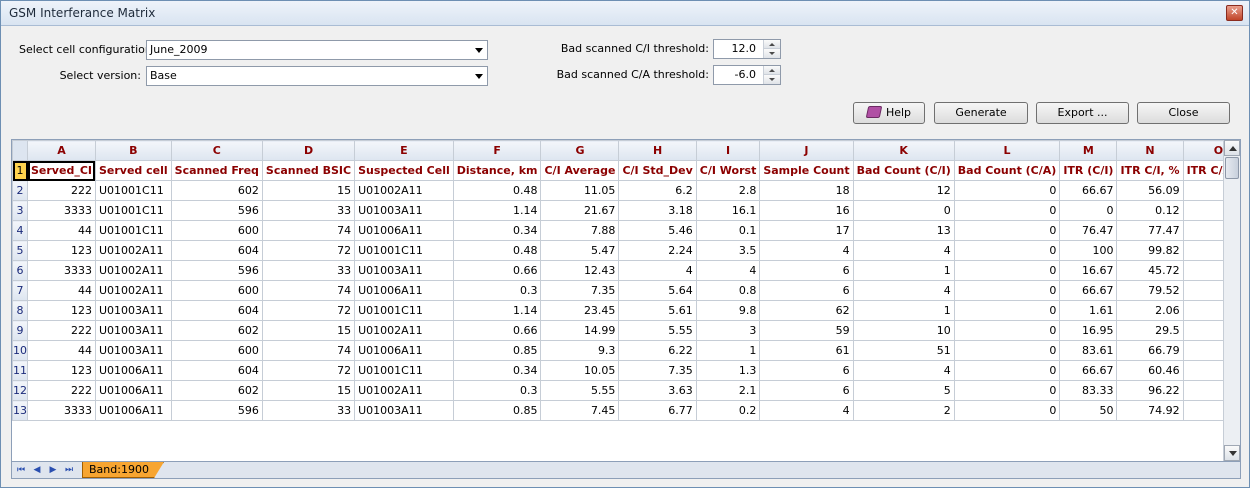 This screenshot has height=488, width=1250. What do you see at coordinates (1150, 230) in the screenshot?
I see `table-cell: 77.47` at bounding box center [1150, 230].